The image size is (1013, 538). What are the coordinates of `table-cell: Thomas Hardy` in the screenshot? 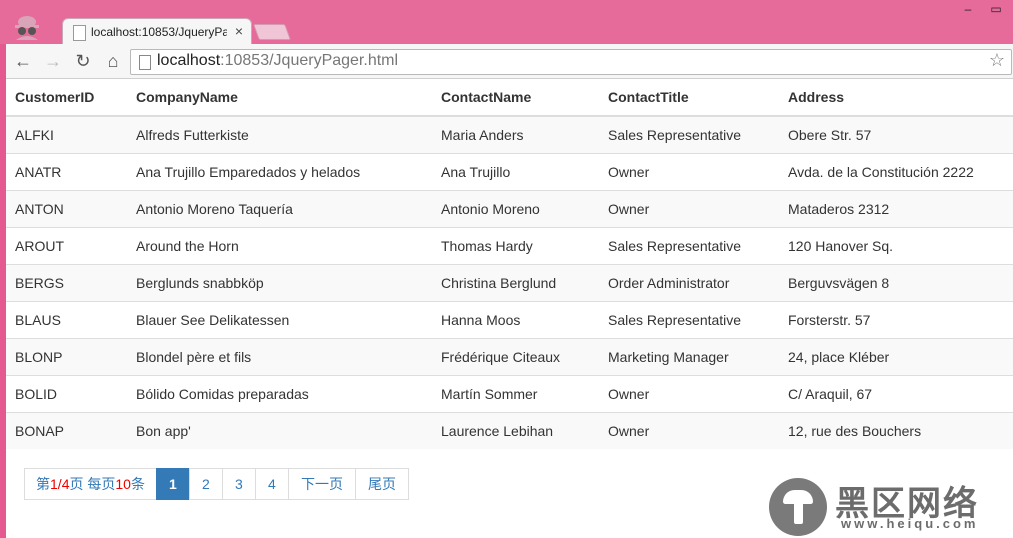 It's located at (515, 246).